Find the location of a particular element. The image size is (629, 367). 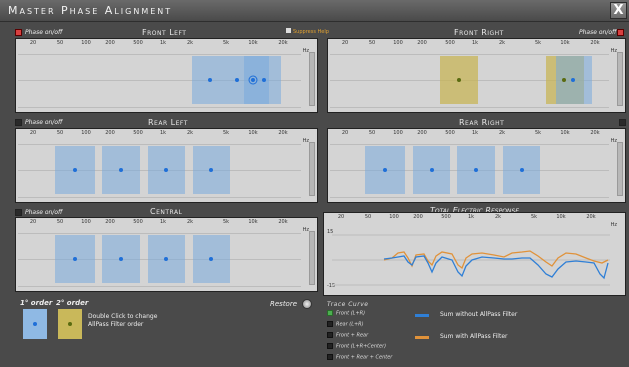

front-right-title: Front Right is located at coordinates (479, 32).